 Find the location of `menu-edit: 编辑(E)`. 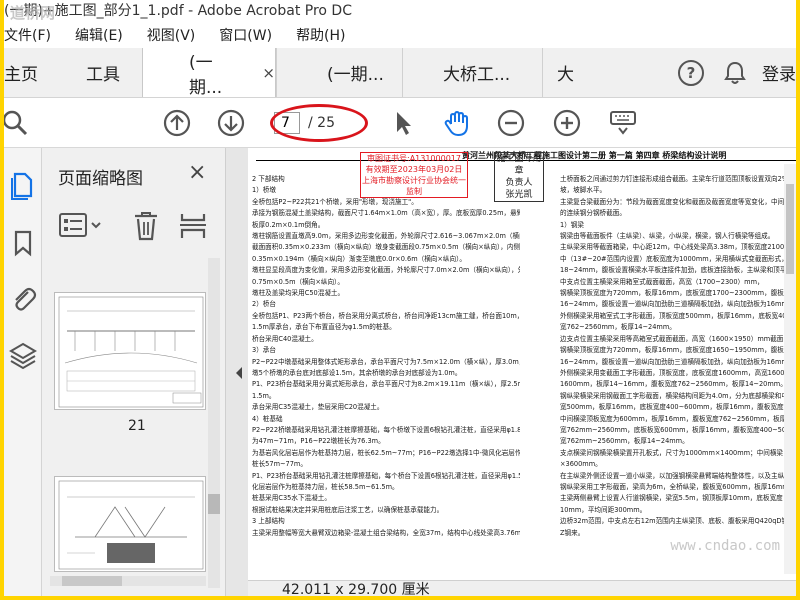

menu-edit: 编辑(E) is located at coordinates (99, 35).